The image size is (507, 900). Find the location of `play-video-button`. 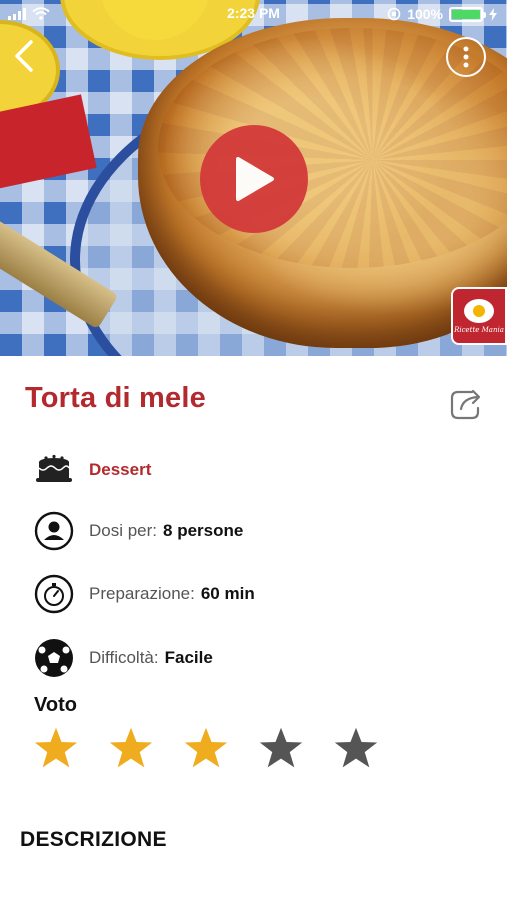

play-video-button is located at coordinates (254, 179).